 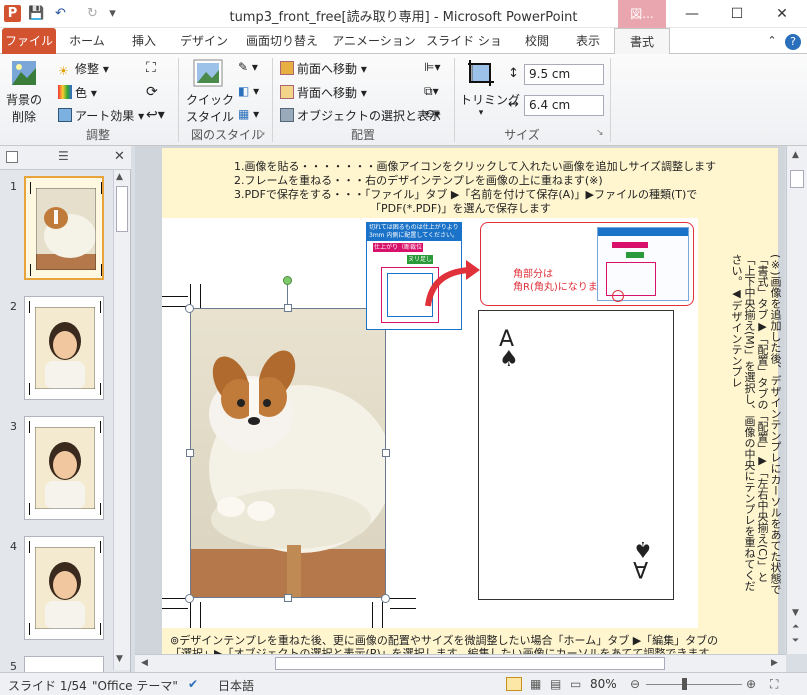 What do you see at coordinates (782, 14) in the screenshot?
I see `close-button: ✕` at bounding box center [782, 14].